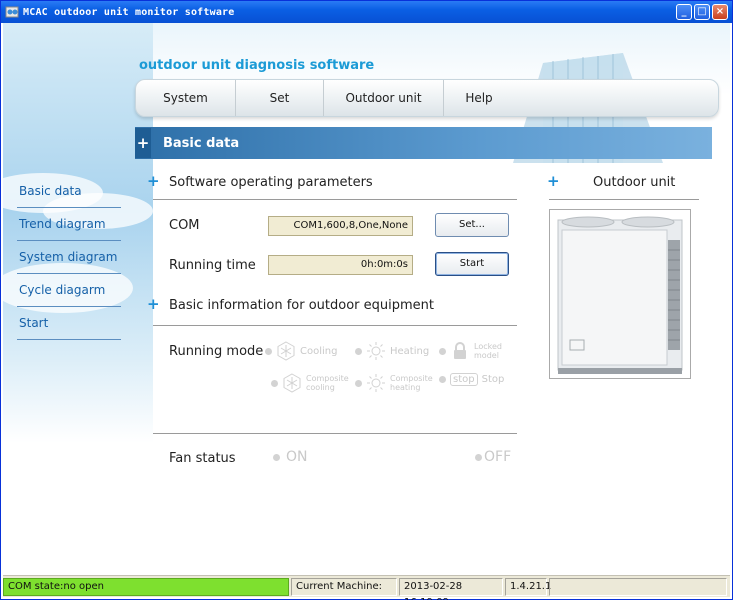 The height and width of the screenshot is (600, 733). What do you see at coordinates (12, 12) in the screenshot?
I see `app-icon` at bounding box center [12, 12].